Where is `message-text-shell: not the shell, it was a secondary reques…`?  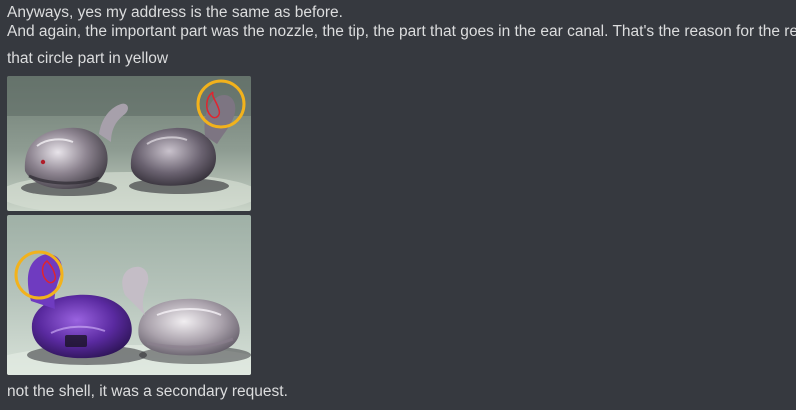
message-text-shell: not the shell, it was a secondary reques… is located at coordinates (147, 391).